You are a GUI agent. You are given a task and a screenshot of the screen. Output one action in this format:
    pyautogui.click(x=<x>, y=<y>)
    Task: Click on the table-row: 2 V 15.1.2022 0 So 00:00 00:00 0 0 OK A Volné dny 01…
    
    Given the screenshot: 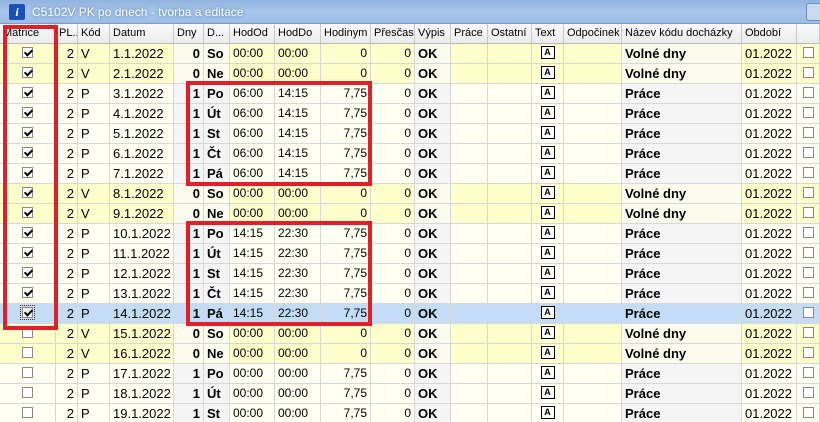 What is the action you would take?
    pyautogui.click(x=410, y=334)
    